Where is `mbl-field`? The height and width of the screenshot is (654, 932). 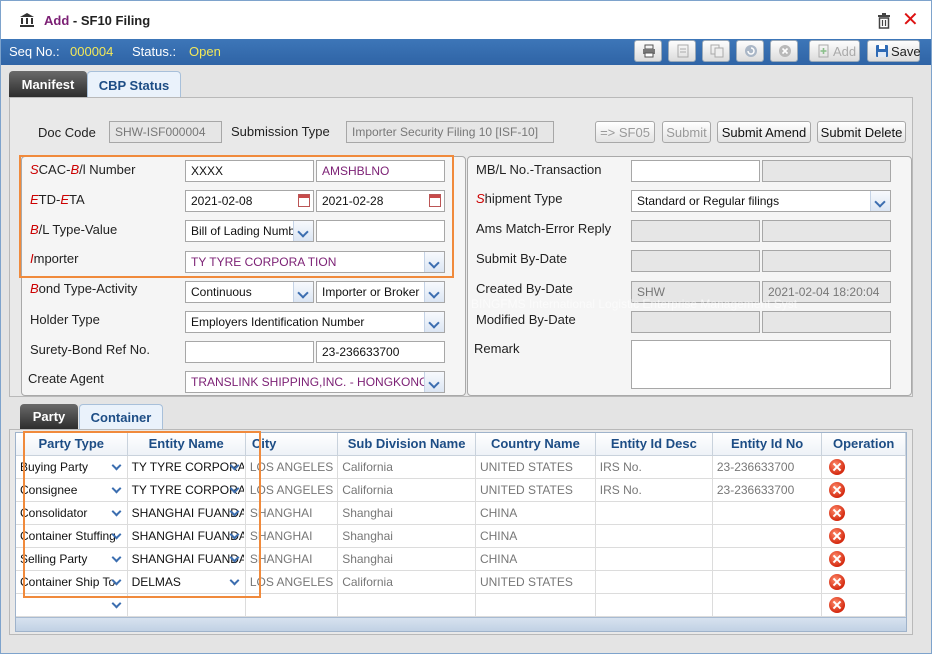 mbl-field is located at coordinates (695, 171).